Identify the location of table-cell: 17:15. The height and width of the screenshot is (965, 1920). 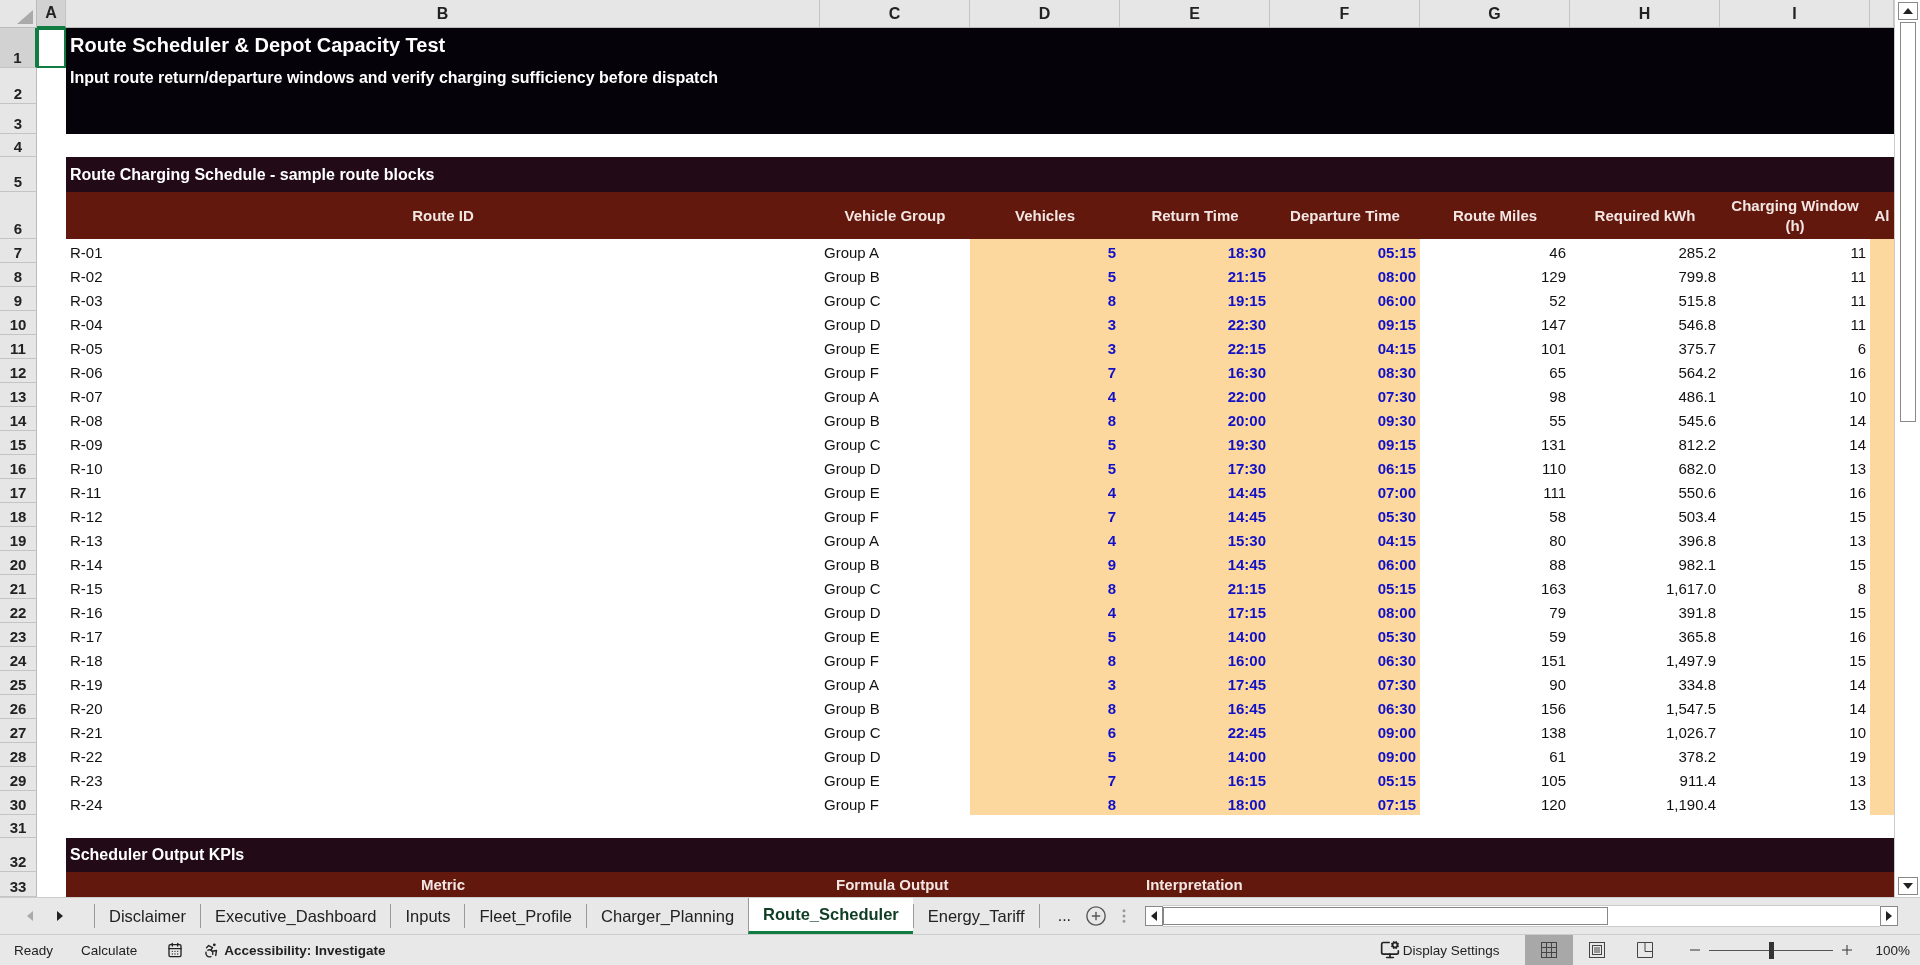
(1195, 611).